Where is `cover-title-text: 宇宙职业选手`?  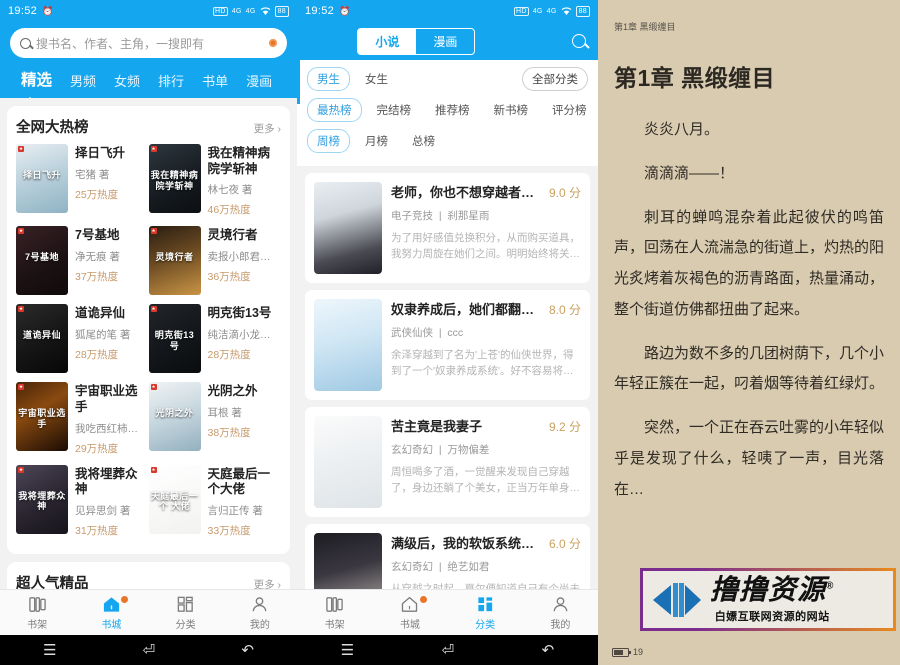
cover-title-text: 宇宙职业选手 is located at coordinates (42, 418).